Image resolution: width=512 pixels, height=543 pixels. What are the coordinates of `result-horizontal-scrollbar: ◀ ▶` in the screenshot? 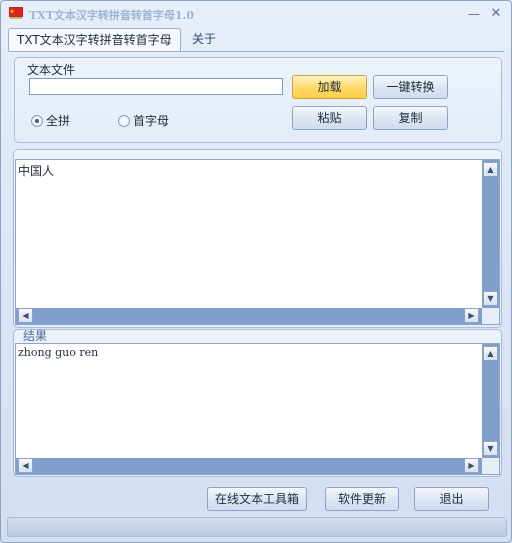 It's located at (249, 466).